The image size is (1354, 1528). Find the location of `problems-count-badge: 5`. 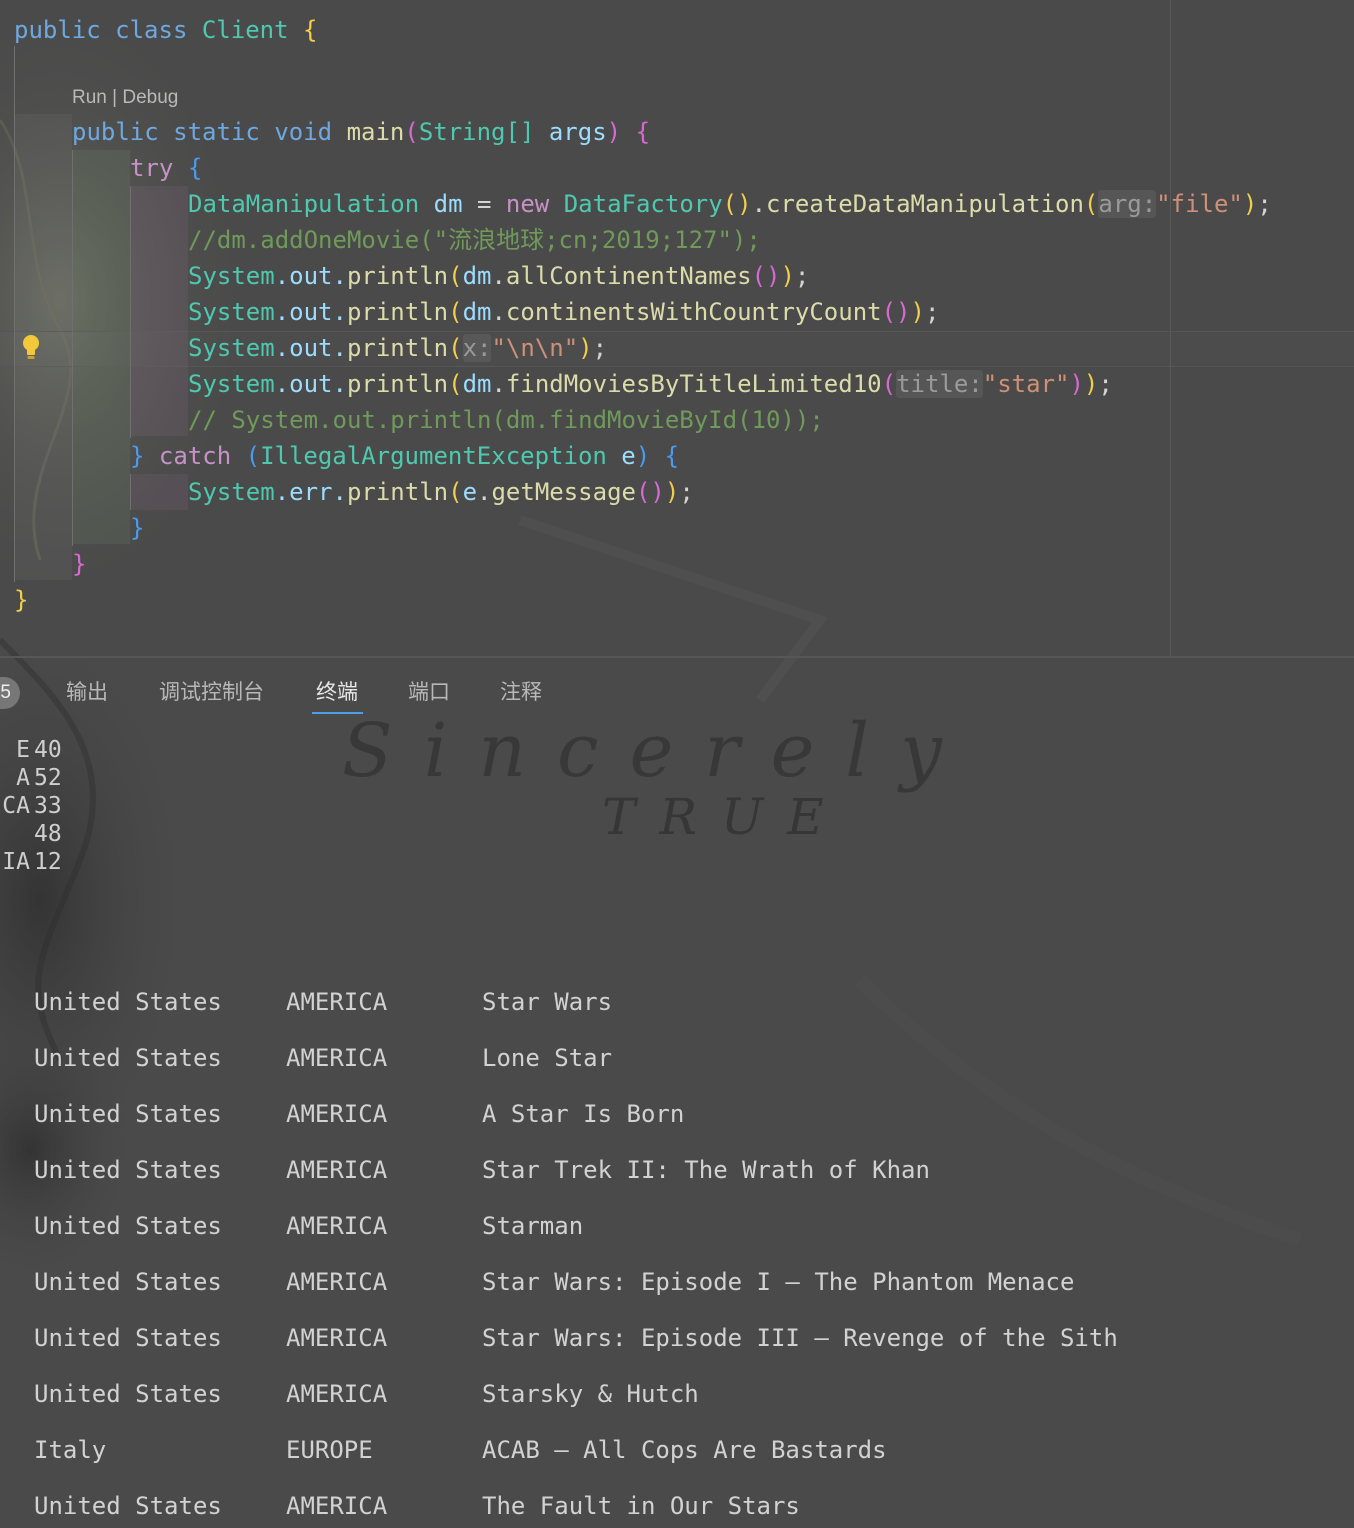

problems-count-badge: 5 is located at coordinates (10, 693).